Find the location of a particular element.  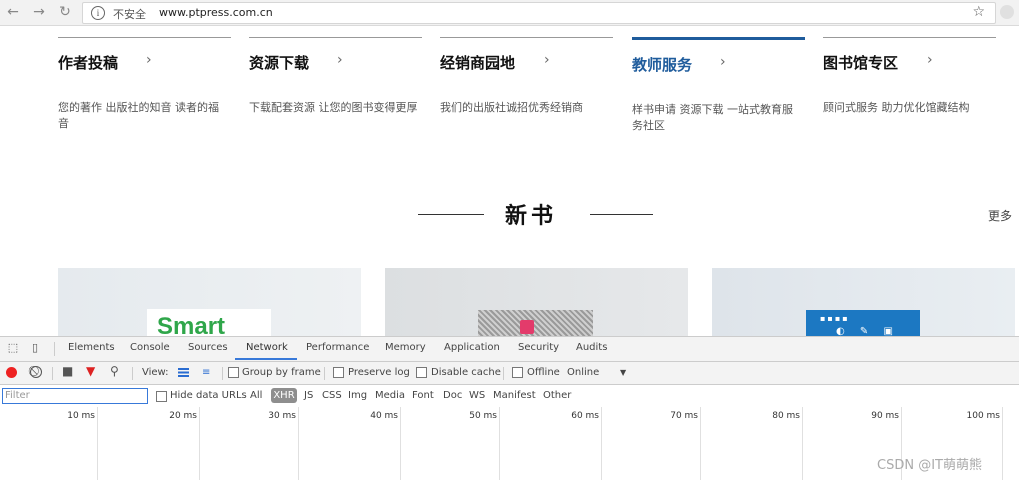

reload-icon: ↻ is located at coordinates (65, 12).